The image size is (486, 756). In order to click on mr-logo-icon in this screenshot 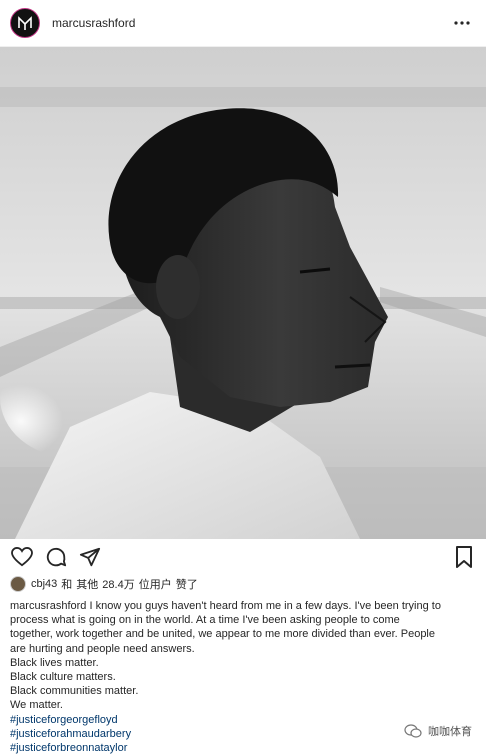, I will do `click(25, 23)`.